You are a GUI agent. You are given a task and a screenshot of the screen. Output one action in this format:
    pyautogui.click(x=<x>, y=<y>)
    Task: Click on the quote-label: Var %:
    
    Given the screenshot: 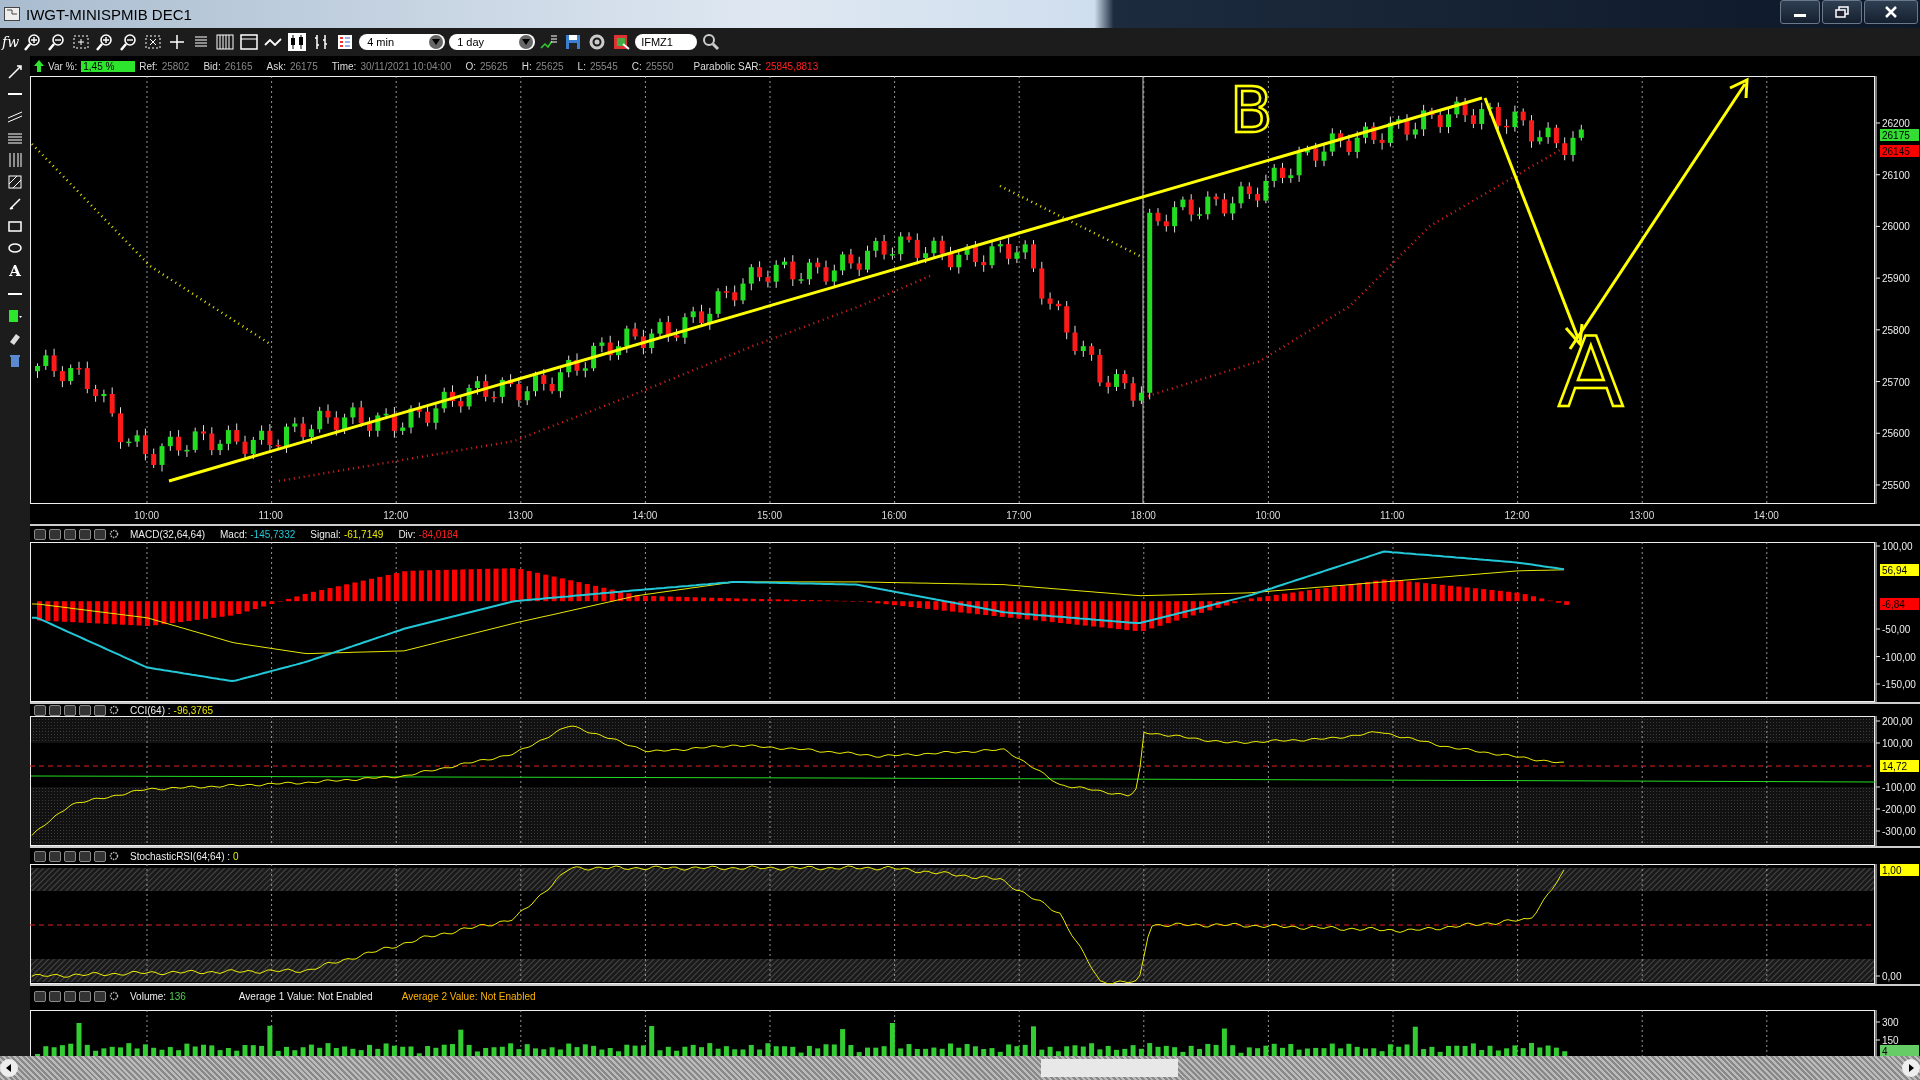 What is the action you would take?
    pyautogui.click(x=63, y=66)
    